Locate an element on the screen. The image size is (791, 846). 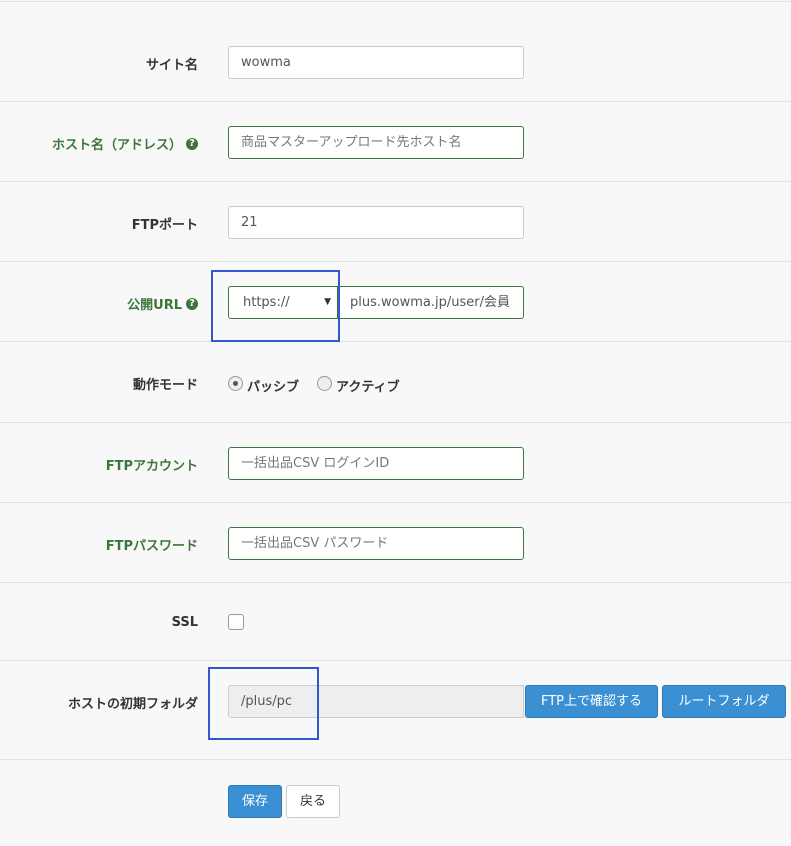
row-ssl is located at coordinates (395, 621).